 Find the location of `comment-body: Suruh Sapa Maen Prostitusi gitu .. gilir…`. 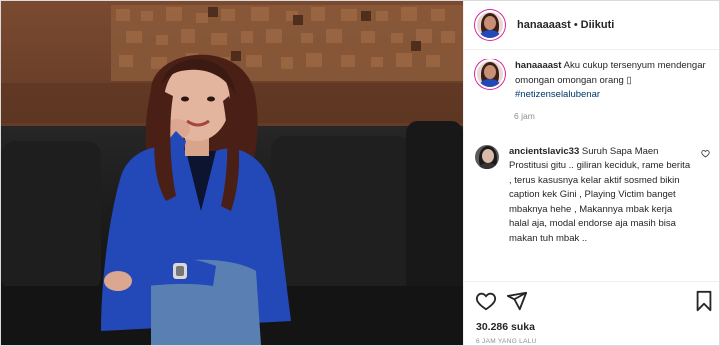

comment-body: Suruh Sapa Maen Prostitusi gitu .. gilir… is located at coordinates (600, 194).